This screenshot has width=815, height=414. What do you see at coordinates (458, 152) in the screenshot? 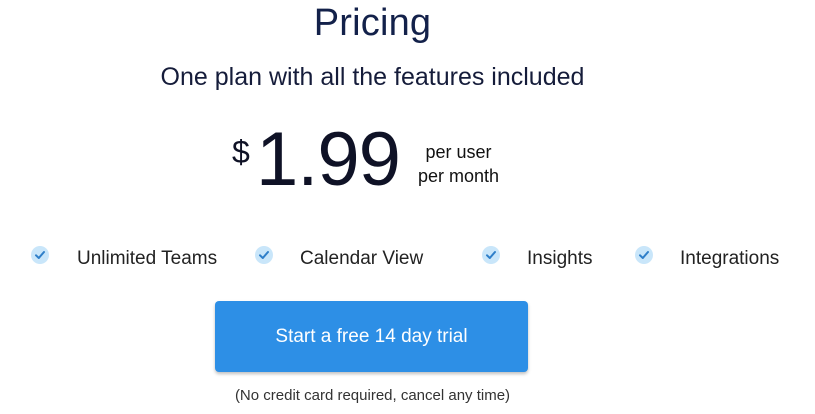
I see `price-per-user: per user` at bounding box center [458, 152].